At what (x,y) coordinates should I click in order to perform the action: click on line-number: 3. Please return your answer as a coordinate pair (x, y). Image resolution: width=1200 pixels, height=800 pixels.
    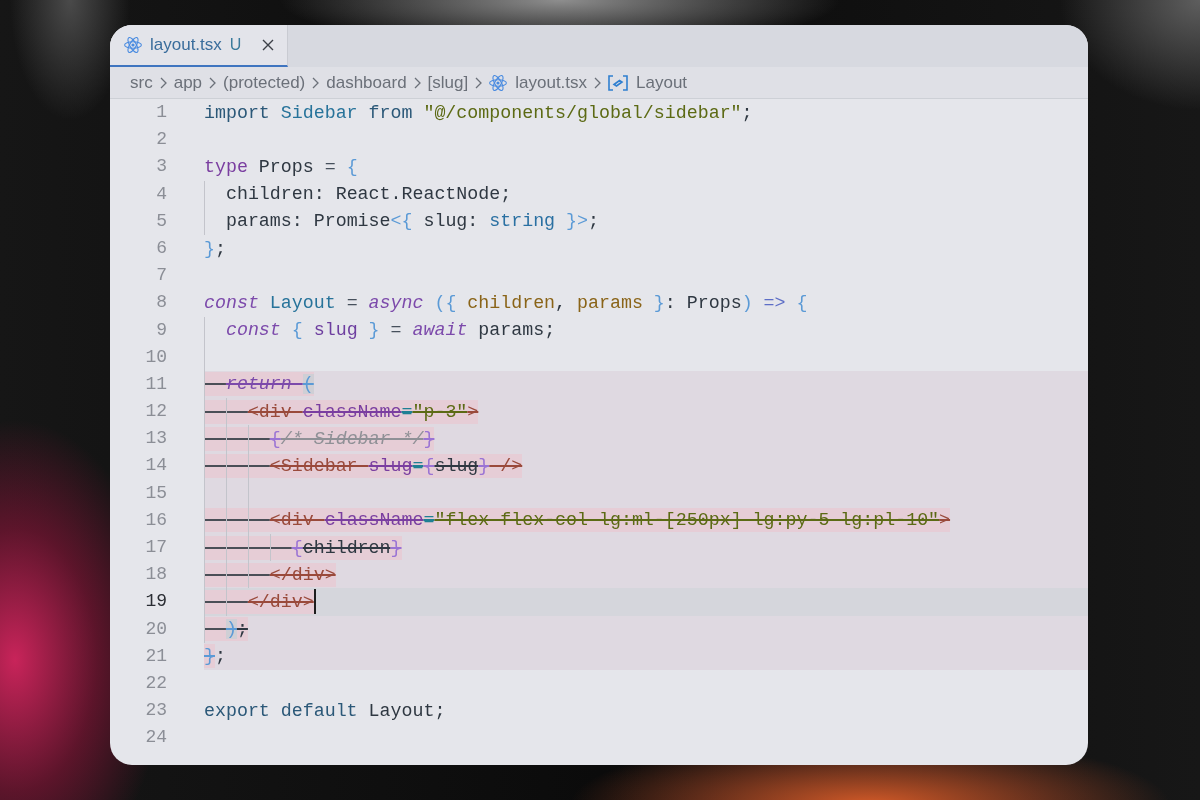
    Looking at the image, I should click on (161, 167).